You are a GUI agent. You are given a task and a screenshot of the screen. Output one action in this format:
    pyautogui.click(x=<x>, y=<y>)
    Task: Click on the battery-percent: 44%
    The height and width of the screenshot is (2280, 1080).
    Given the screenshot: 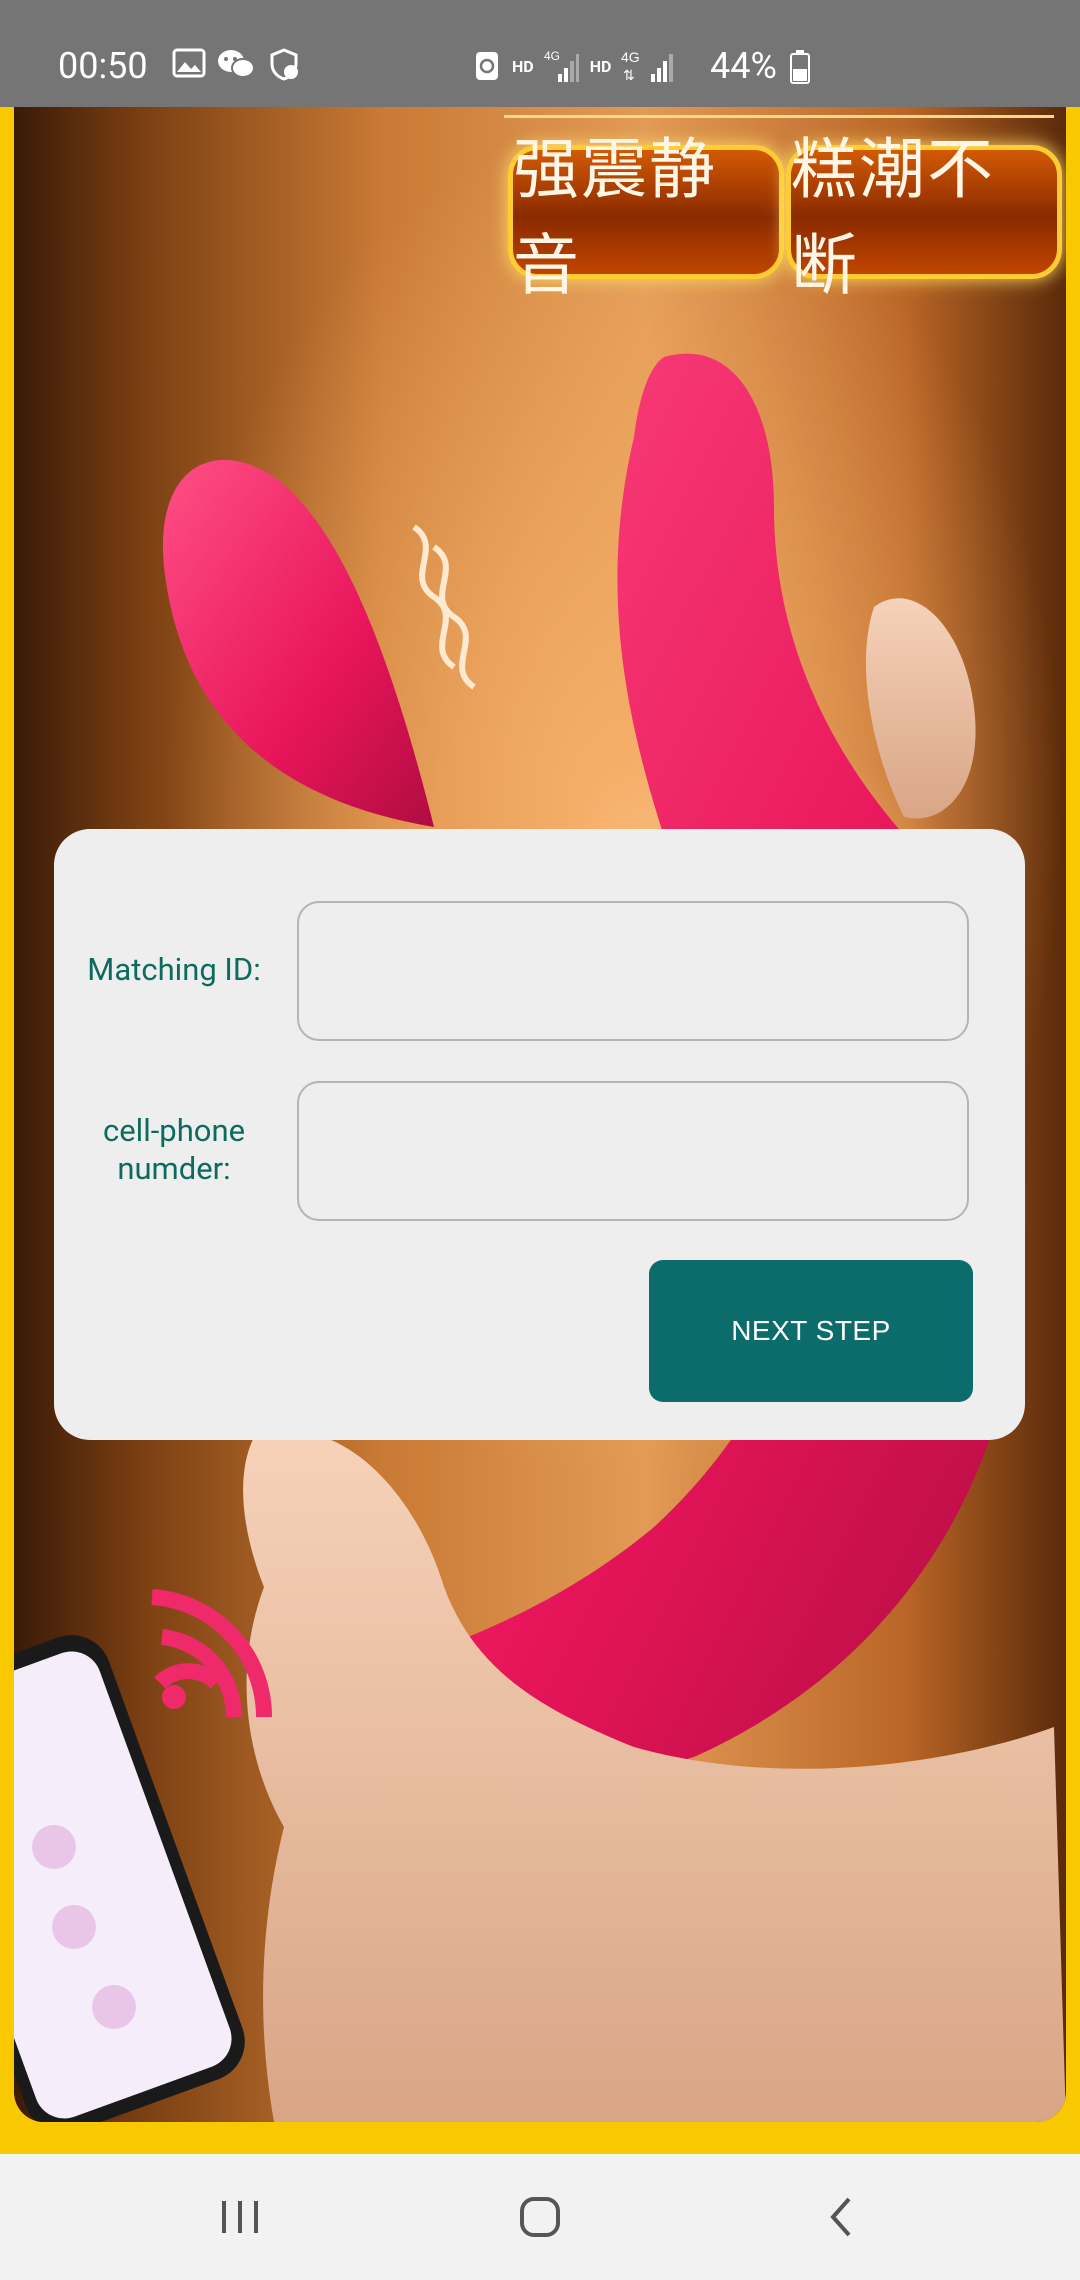 What is the action you would take?
    pyautogui.click(x=743, y=66)
    